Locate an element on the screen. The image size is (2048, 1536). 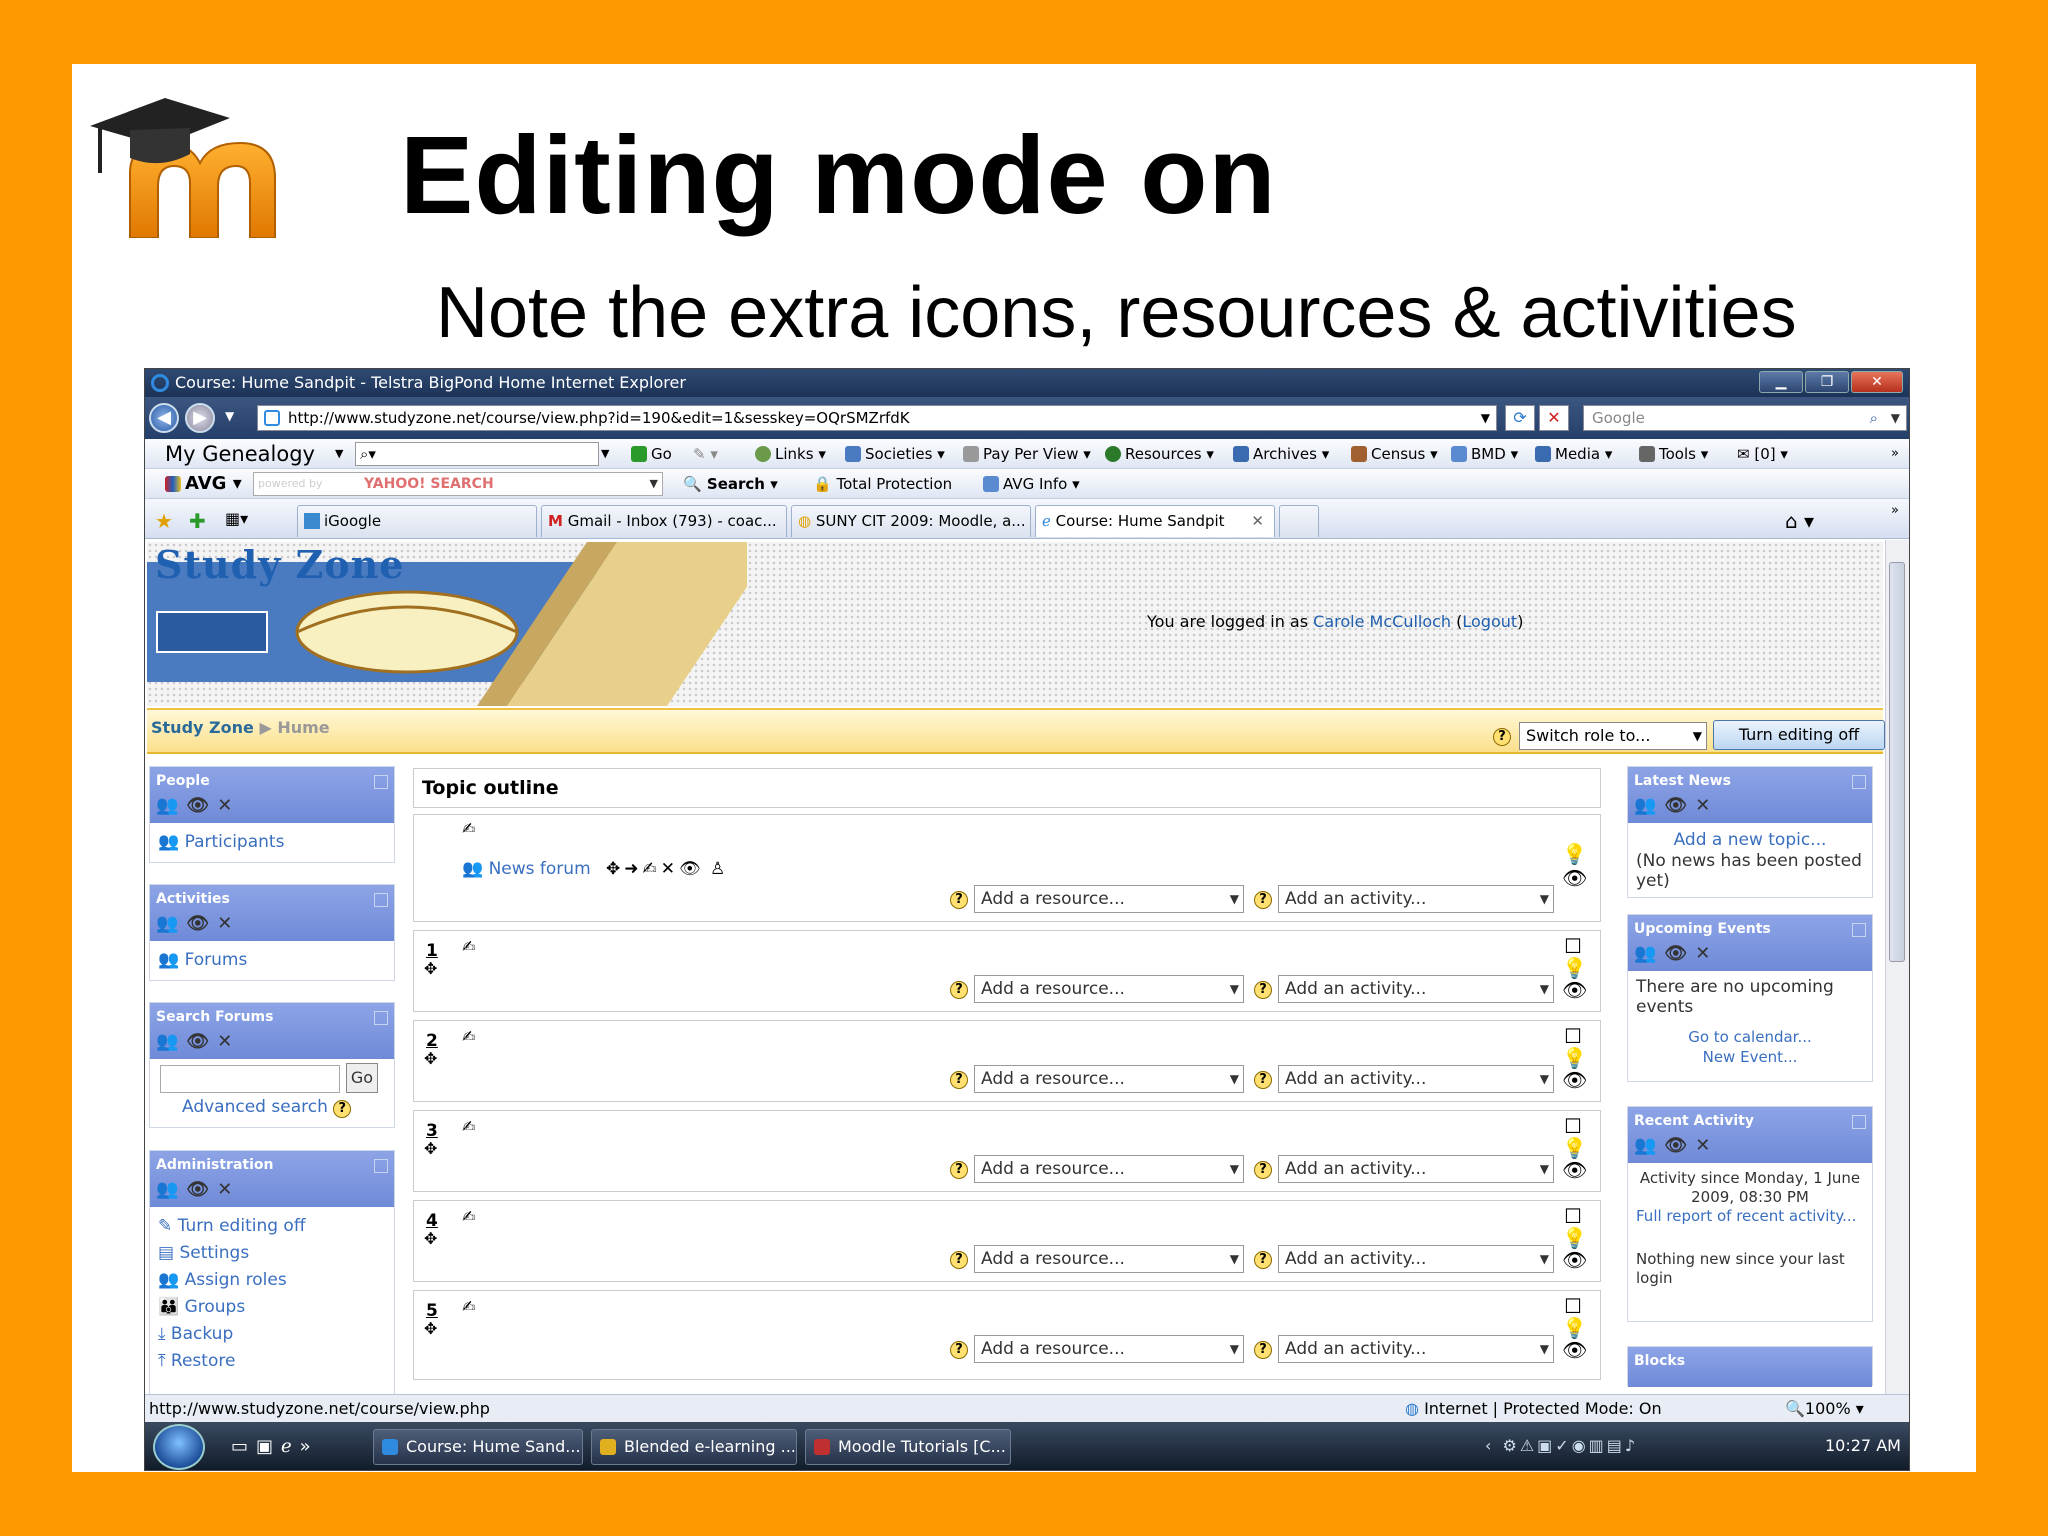
avg-menu: AVG ▾ is located at coordinates (203, 484).